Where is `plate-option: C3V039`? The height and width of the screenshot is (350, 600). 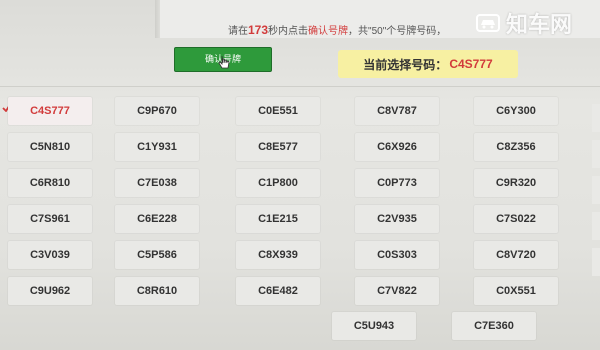 plate-option: C3V039 is located at coordinates (50, 255).